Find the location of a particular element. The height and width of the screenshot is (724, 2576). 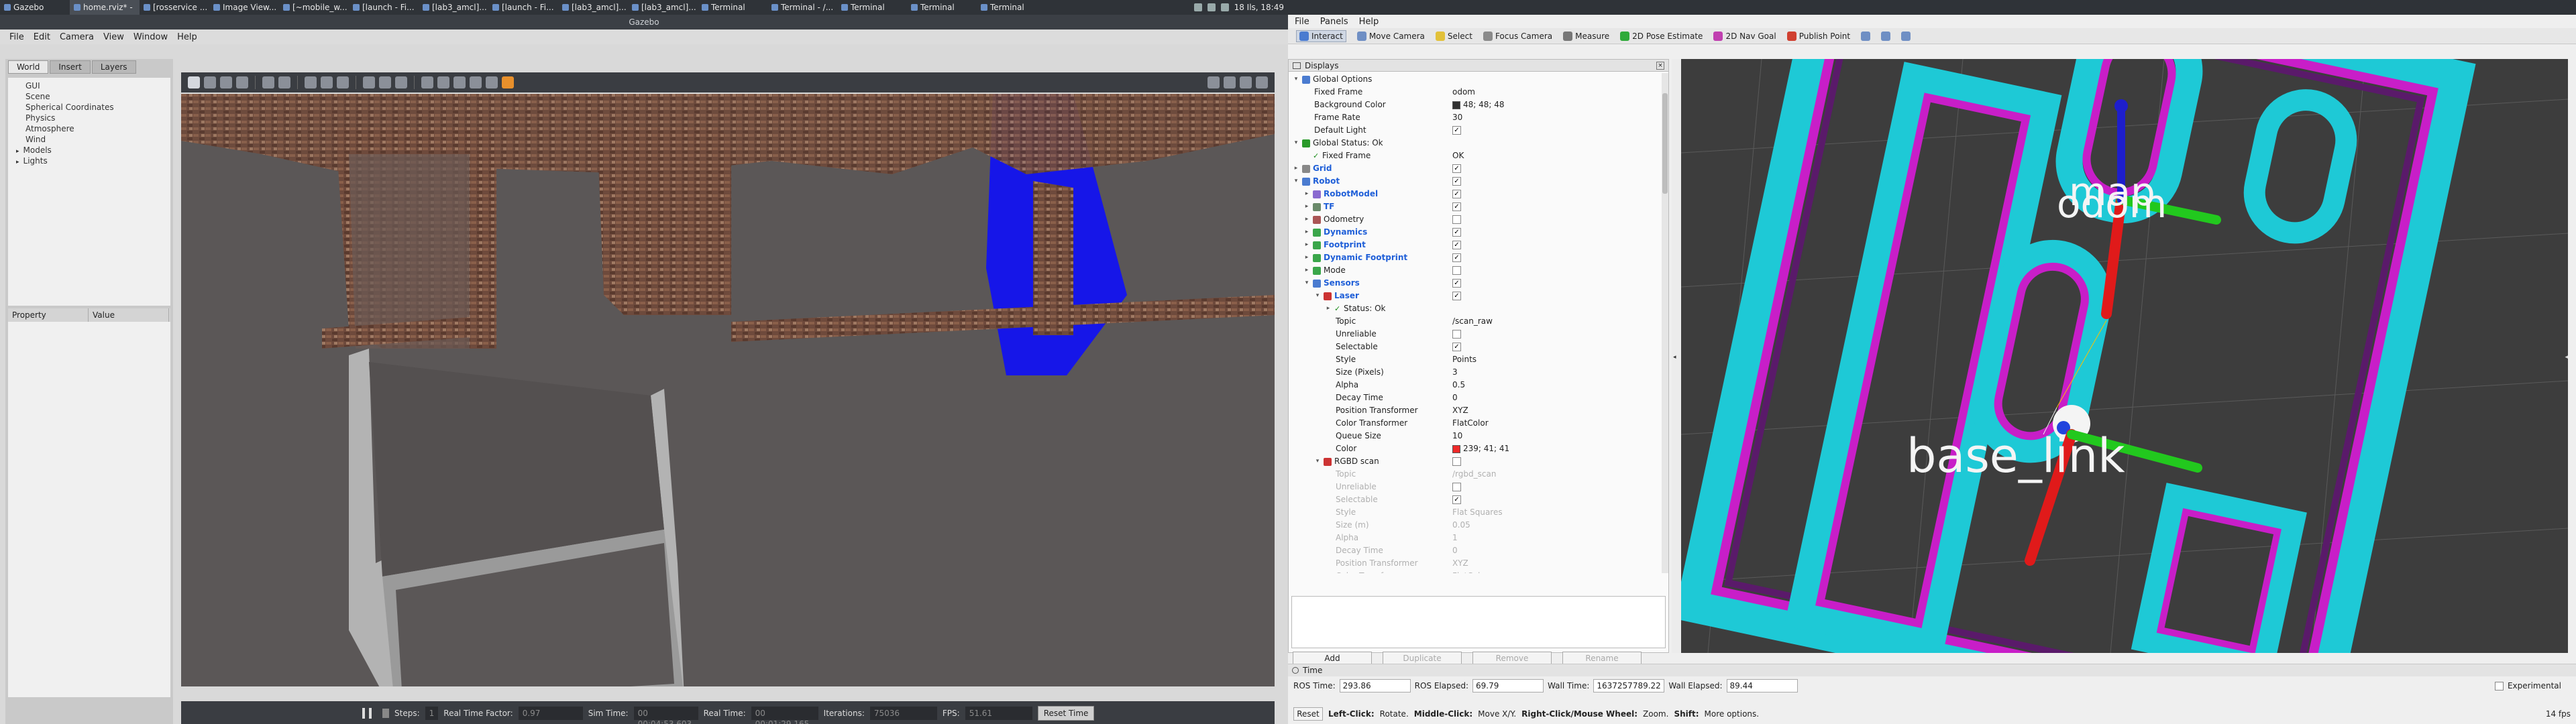

display-row: Topic/rgbd_scan is located at coordinates (1475, 474).